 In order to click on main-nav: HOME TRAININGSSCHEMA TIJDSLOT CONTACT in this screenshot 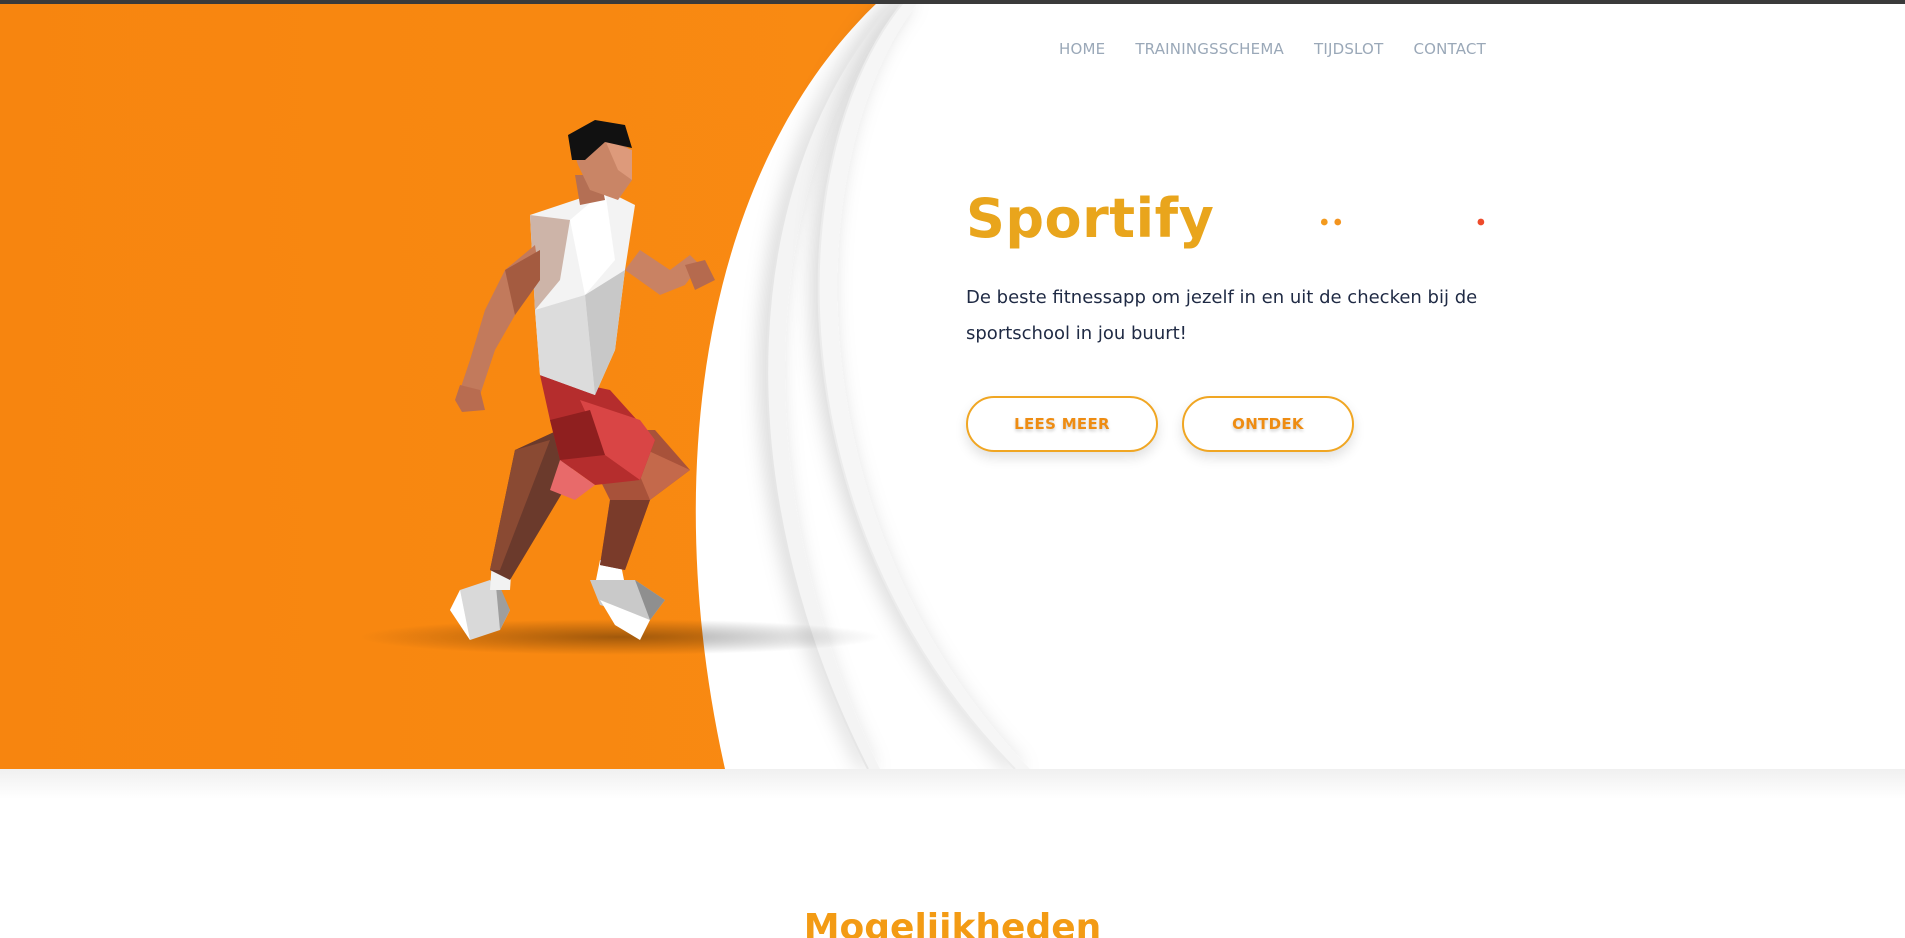, I will do `click(1272, 49)`.